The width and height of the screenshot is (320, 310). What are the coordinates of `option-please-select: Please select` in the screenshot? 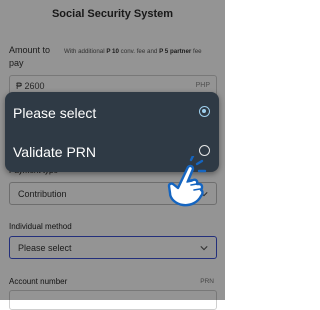 It's located at (112, 113).